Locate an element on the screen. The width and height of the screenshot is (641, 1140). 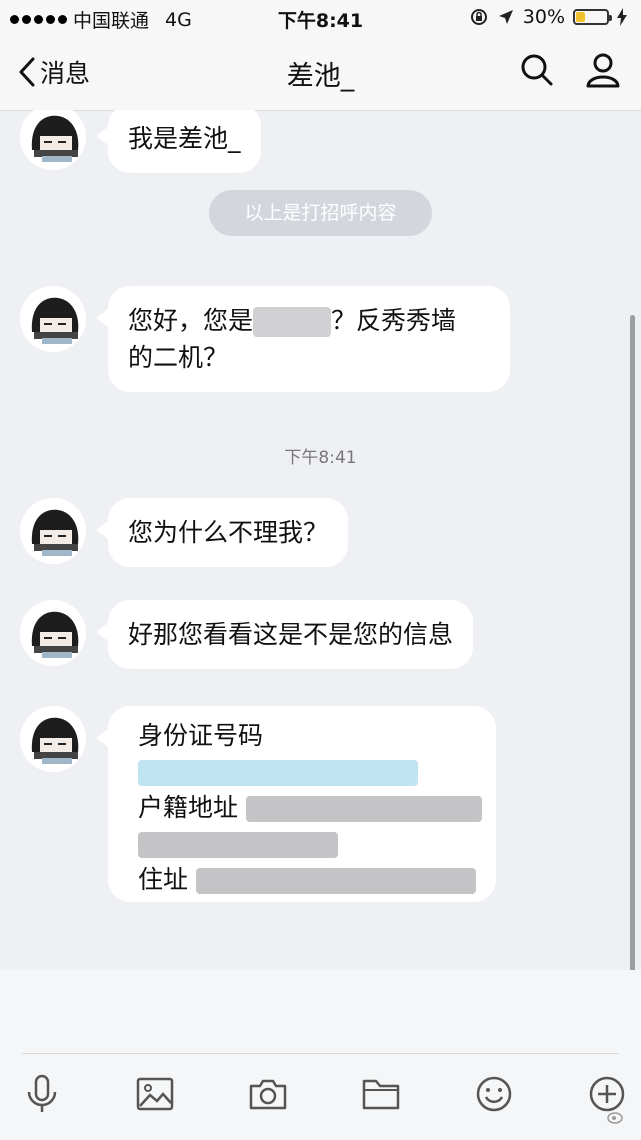
message-text: 的二机？ is located at coordinates (178, 357).